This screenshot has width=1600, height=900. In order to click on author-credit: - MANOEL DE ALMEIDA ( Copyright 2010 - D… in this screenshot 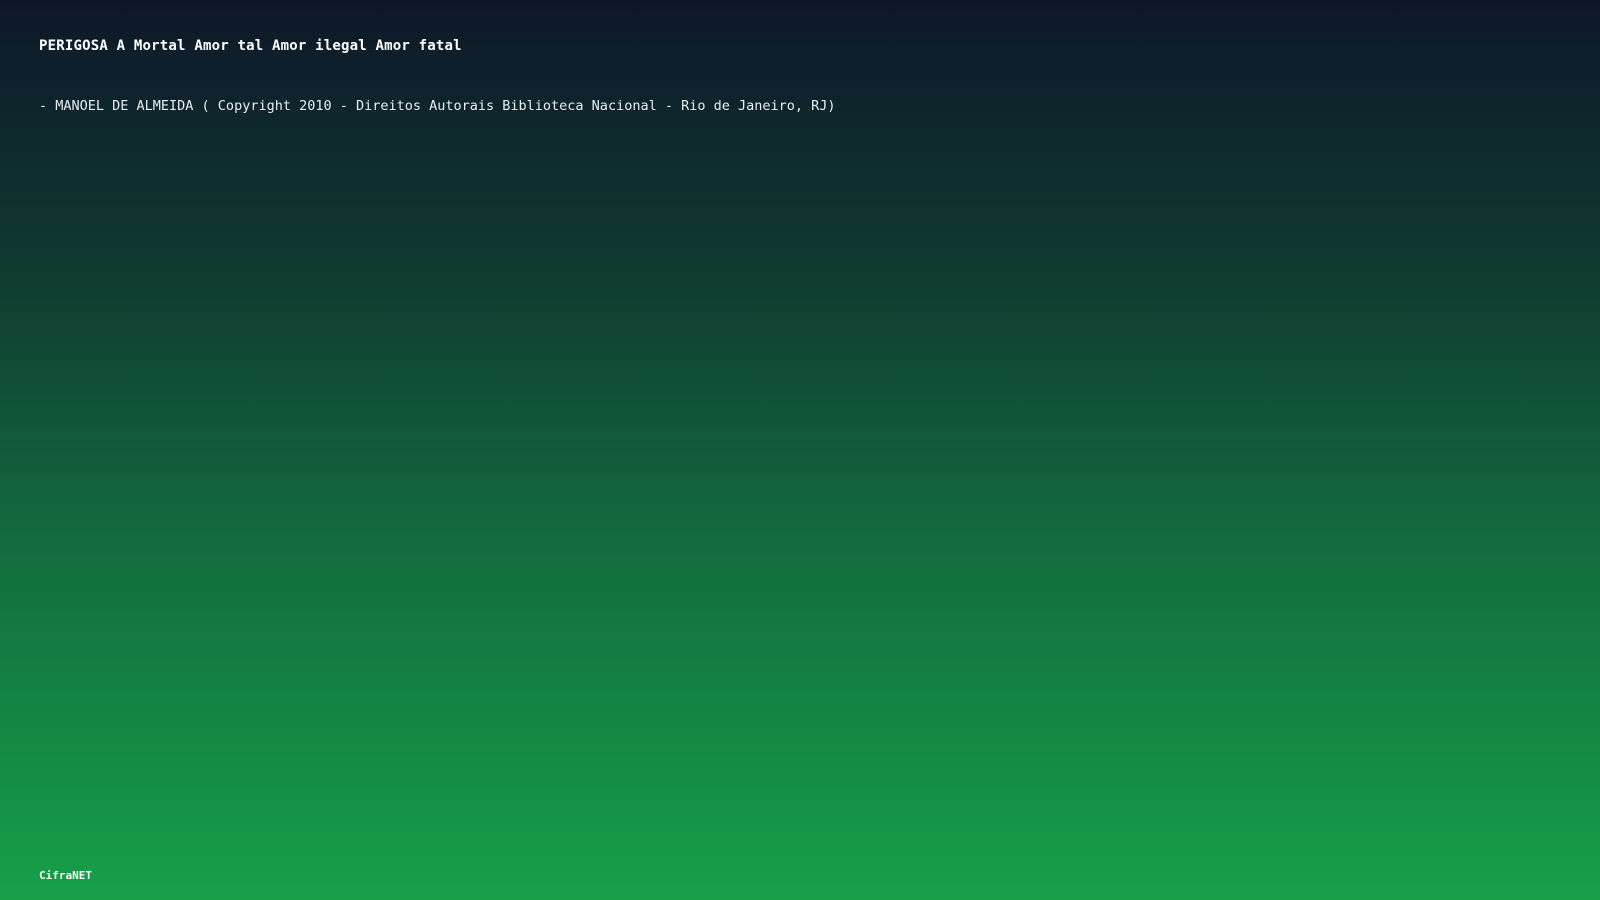, I will do `click(437, 106)`.